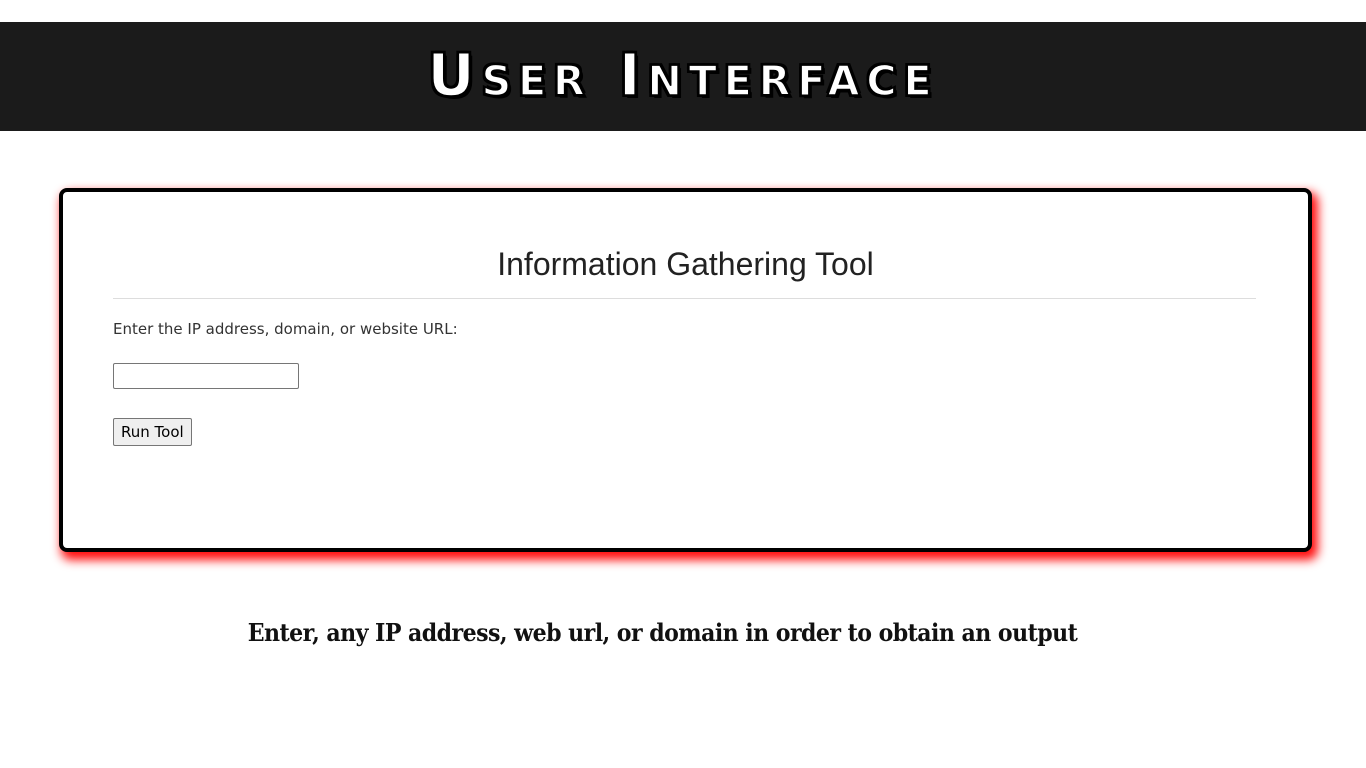 The height and width of the screenshot is (768, 1366). I want to click on header-banner: User Interface, so click(683, 76).